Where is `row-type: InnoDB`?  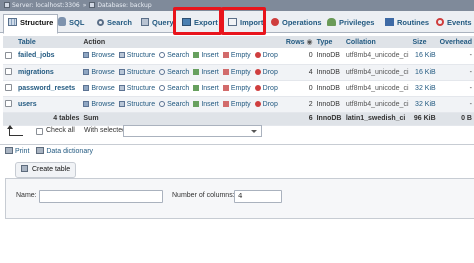
row-type: InnoDB is located at coordinates (329, 88).